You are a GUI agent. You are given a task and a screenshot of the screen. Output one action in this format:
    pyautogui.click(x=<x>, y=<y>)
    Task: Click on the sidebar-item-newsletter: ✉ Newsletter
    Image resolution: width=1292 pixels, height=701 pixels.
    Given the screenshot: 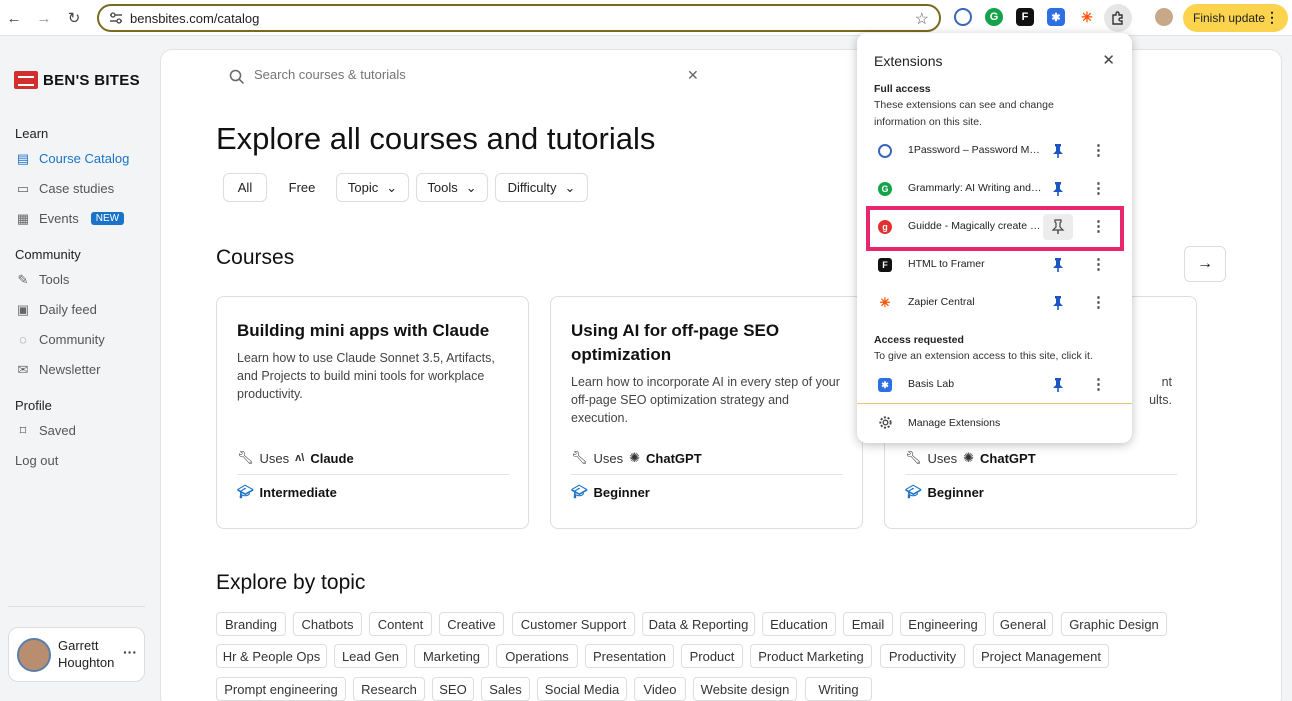 What is the action you would take?
    pyautogui.click(x=58, y=370)
    